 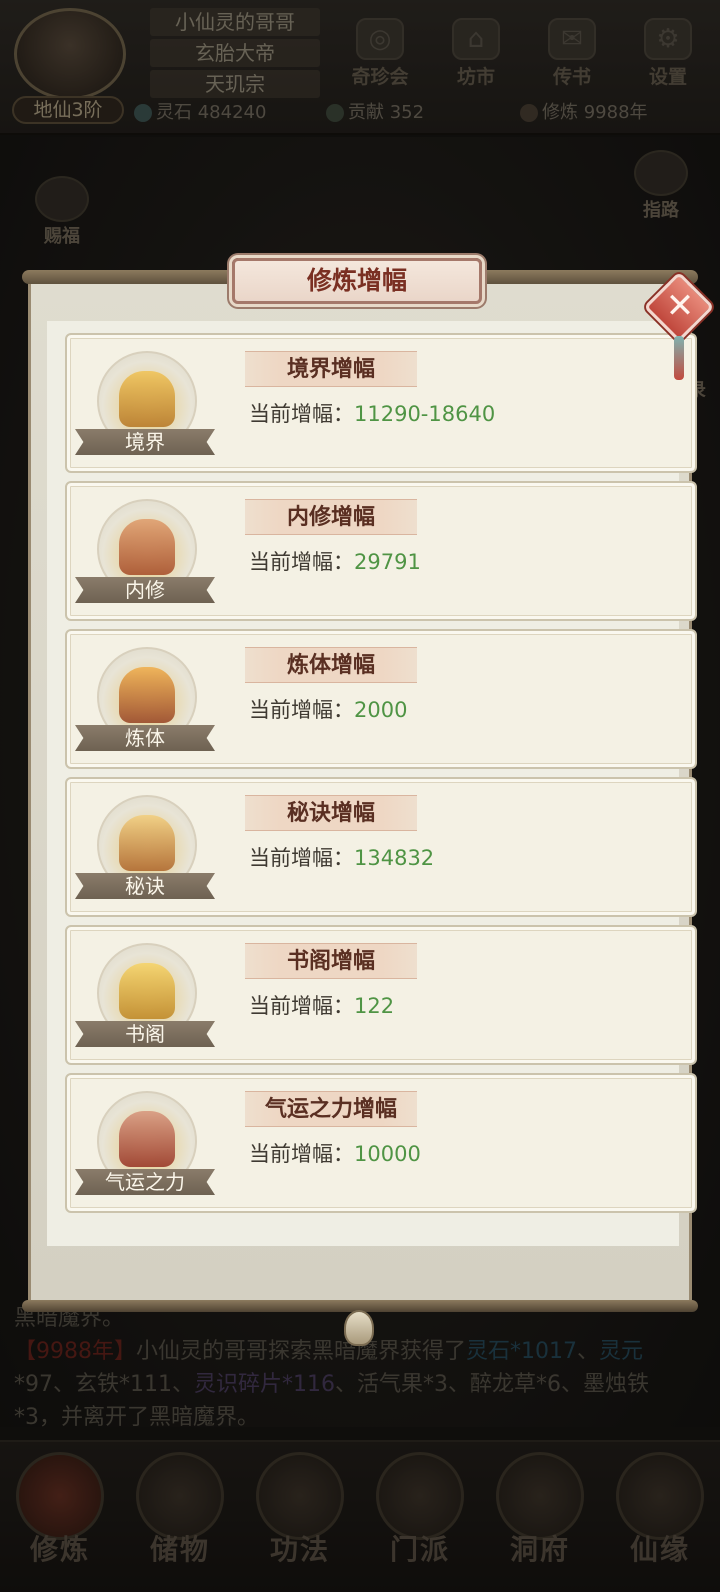 What do you see at coordinates (145, 886) in the screenshot?
I see `emblem-label: 秘诀` at bounding box center [145, 886].